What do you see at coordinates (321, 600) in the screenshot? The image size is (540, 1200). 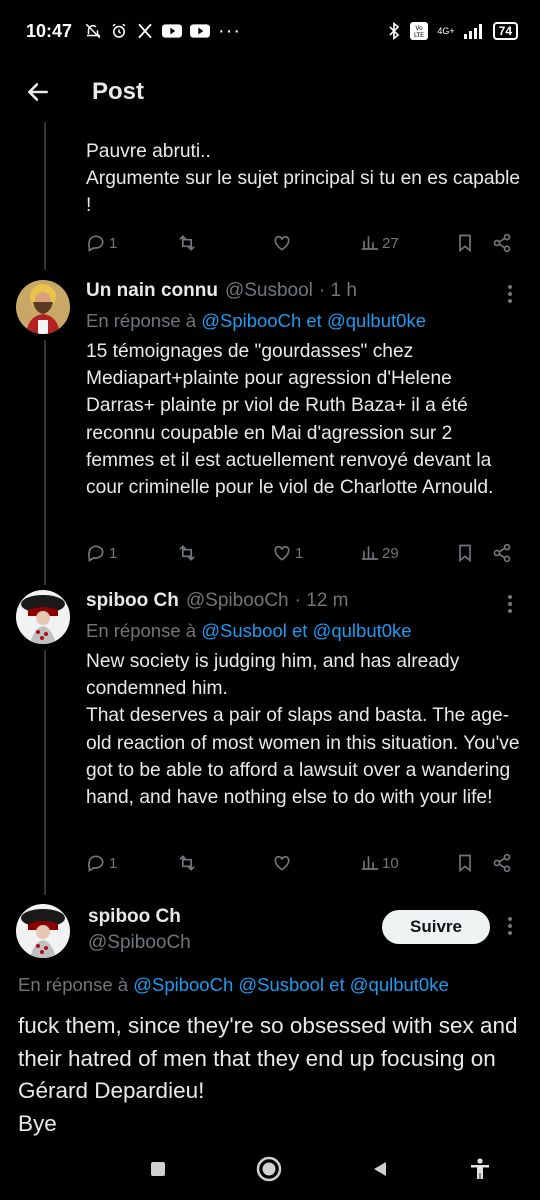 I see `tweet-time: · 12 m` at bounding box center [321, 600].